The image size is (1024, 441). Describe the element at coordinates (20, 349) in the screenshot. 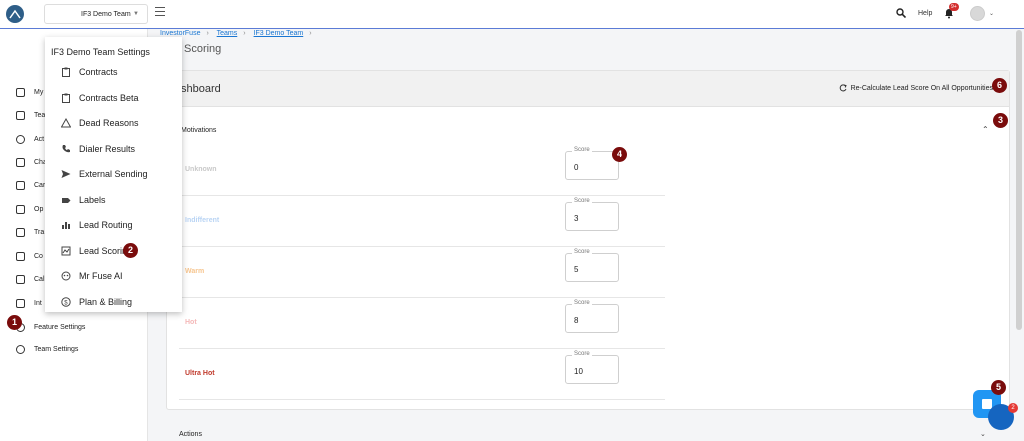

I see `gear-icon` at that location.